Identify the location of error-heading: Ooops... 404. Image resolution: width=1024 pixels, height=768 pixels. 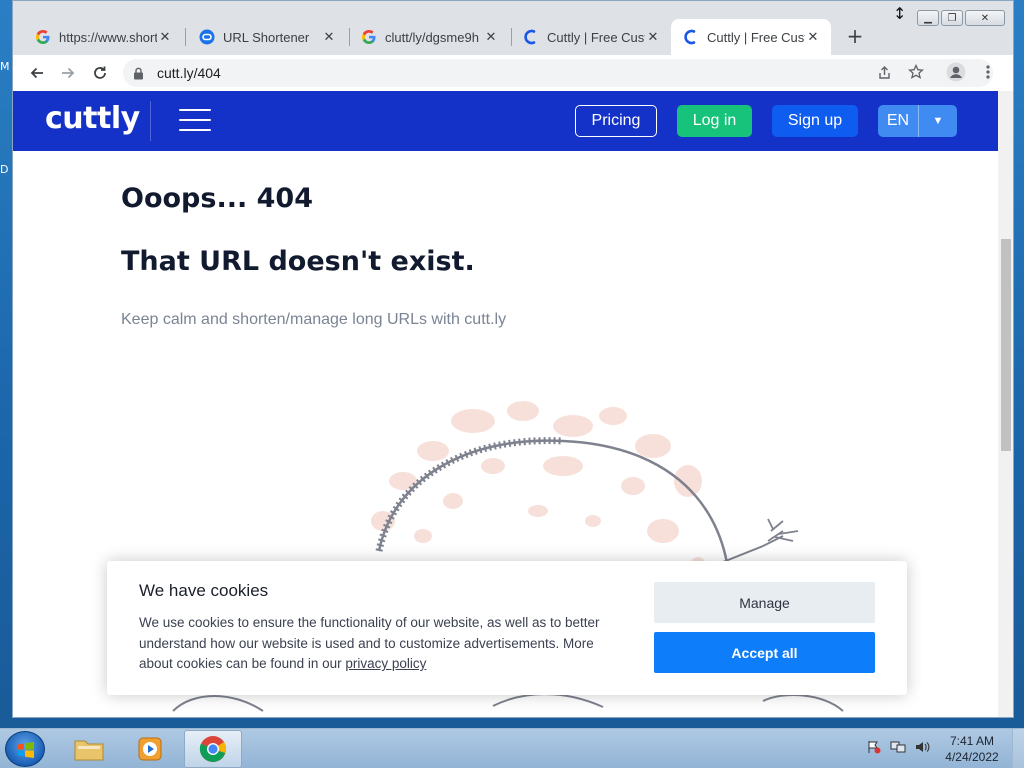
(217, 198).